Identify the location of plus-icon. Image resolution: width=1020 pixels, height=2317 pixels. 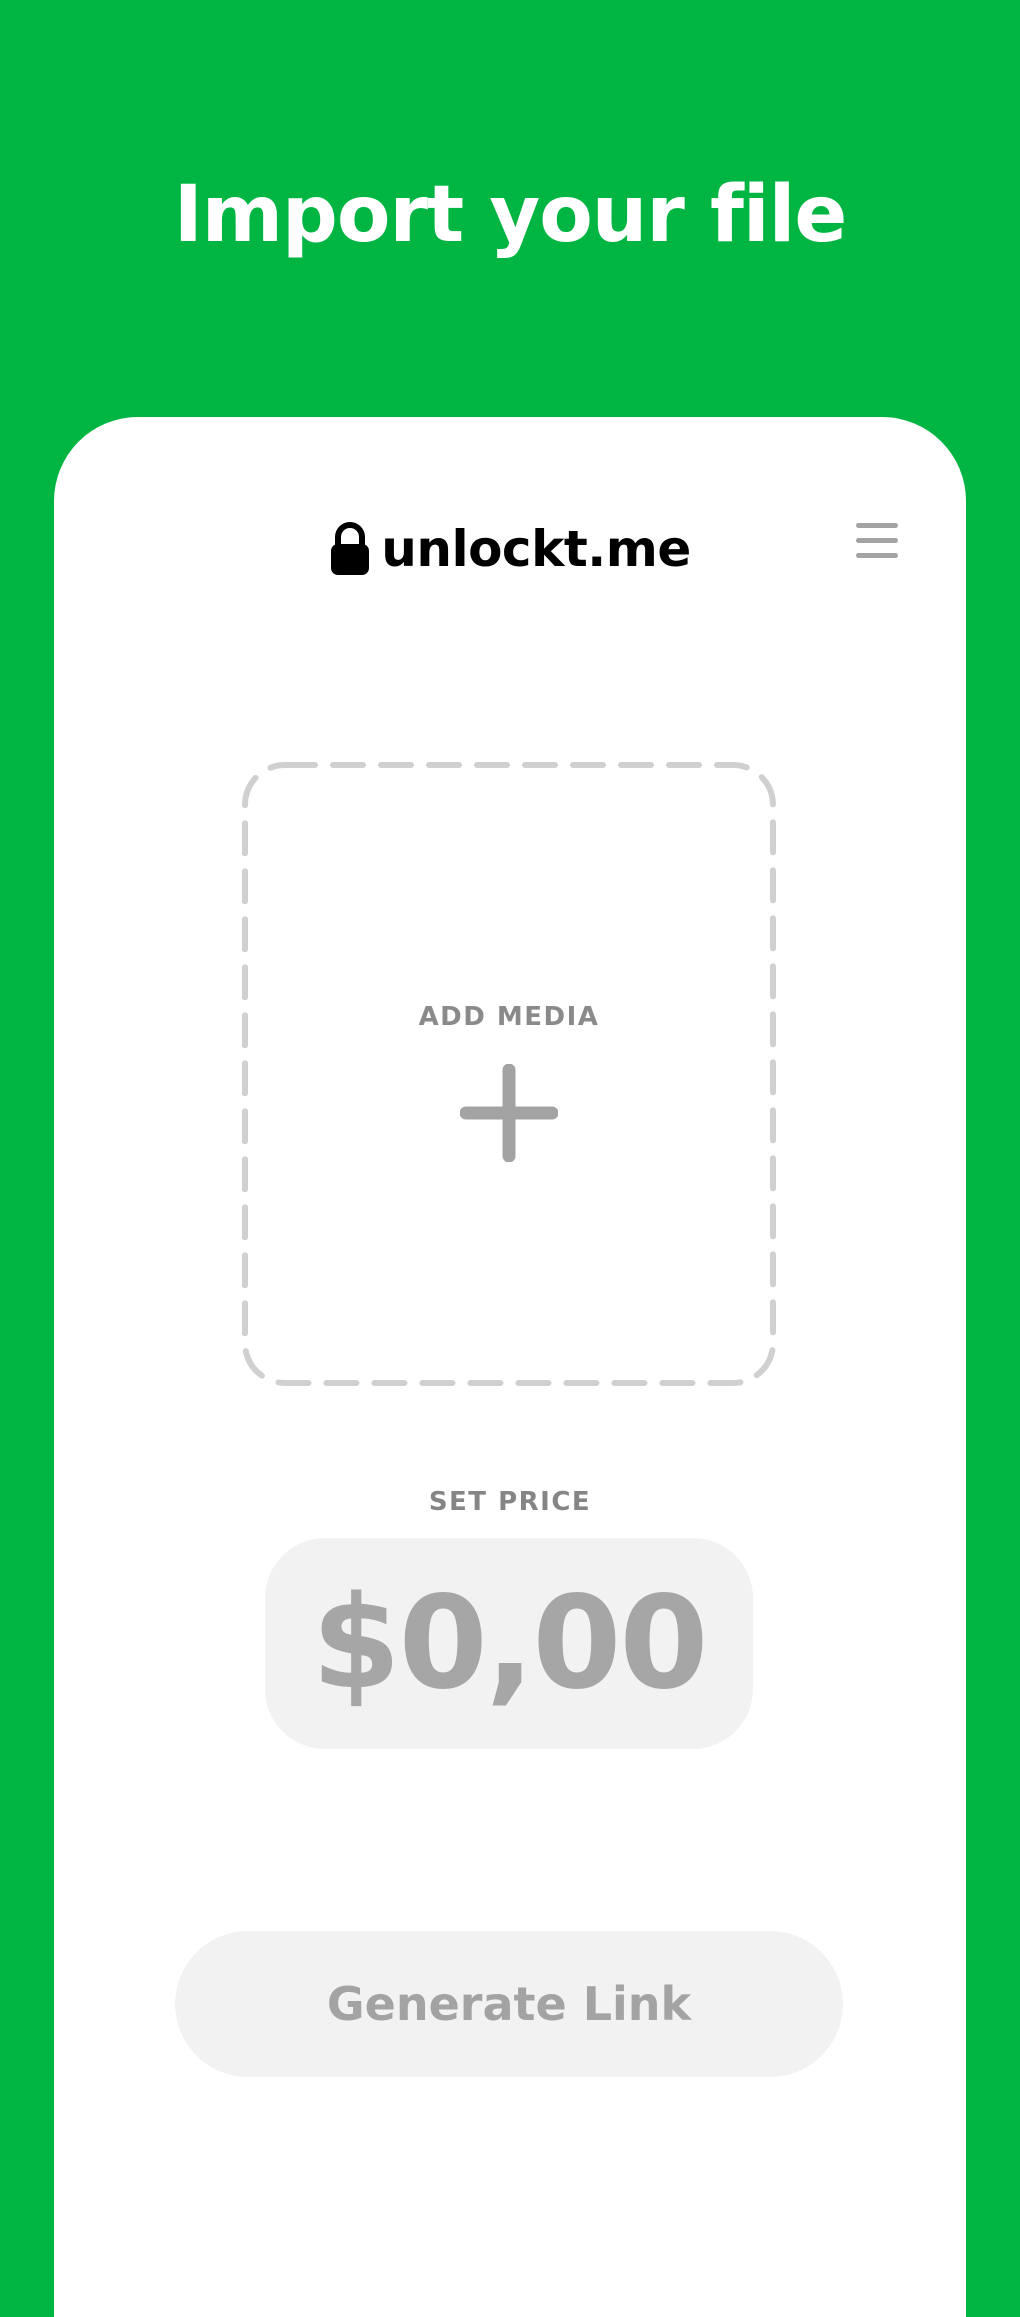
(509, 1113).